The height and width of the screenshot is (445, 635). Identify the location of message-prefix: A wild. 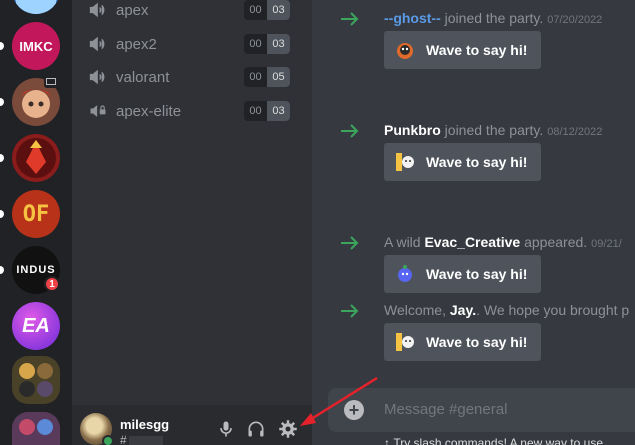
(404, 242).